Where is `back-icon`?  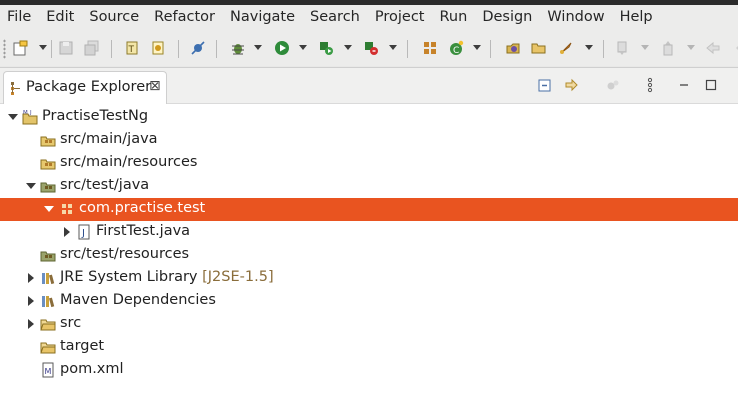 back-icon is located at coordinates (713, 48).